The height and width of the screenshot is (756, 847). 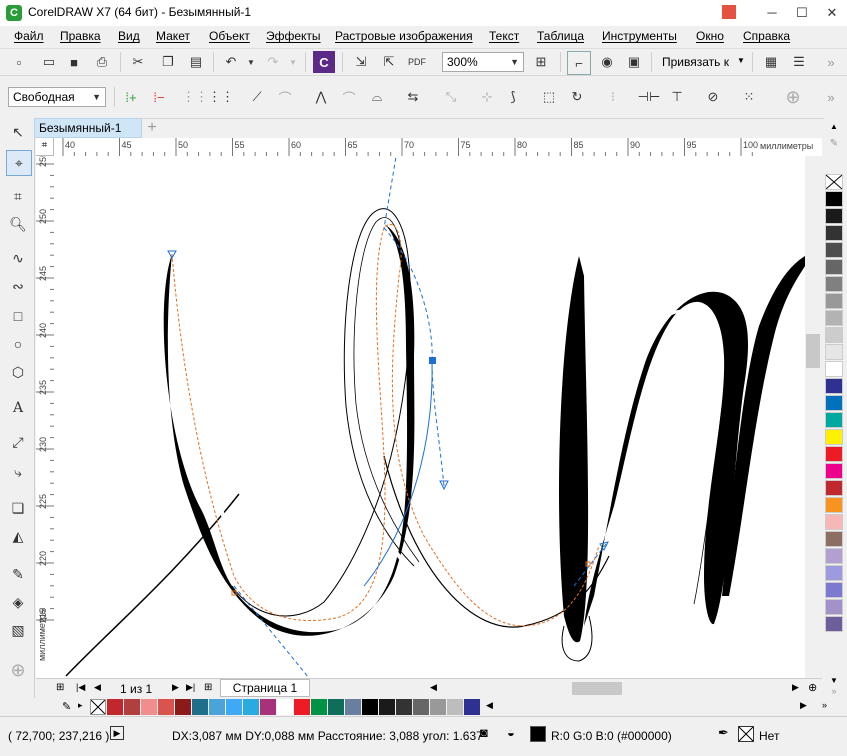 I want to click on stretch-nodes-icon: ⬚, so click(x=549, y=97).